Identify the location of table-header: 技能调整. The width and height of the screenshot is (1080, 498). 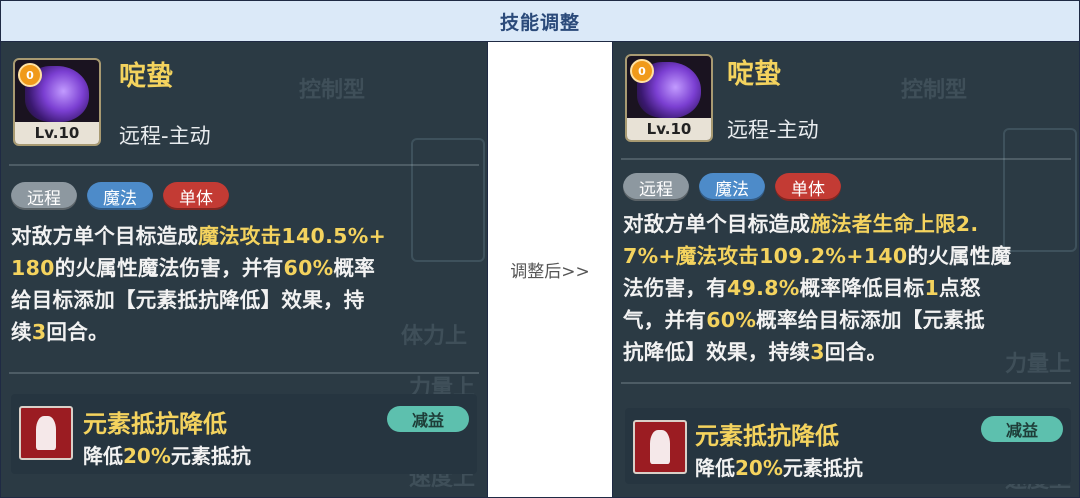
(540, 21).